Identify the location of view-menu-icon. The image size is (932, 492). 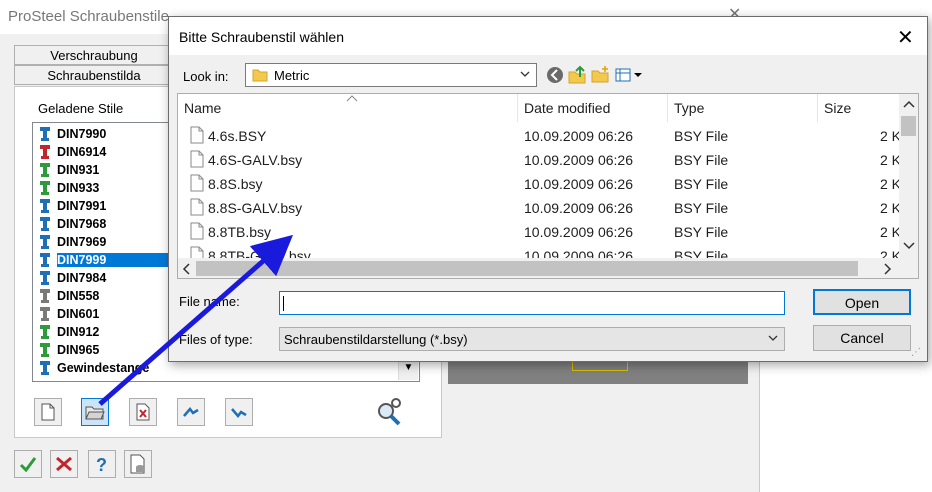
(629, 75).